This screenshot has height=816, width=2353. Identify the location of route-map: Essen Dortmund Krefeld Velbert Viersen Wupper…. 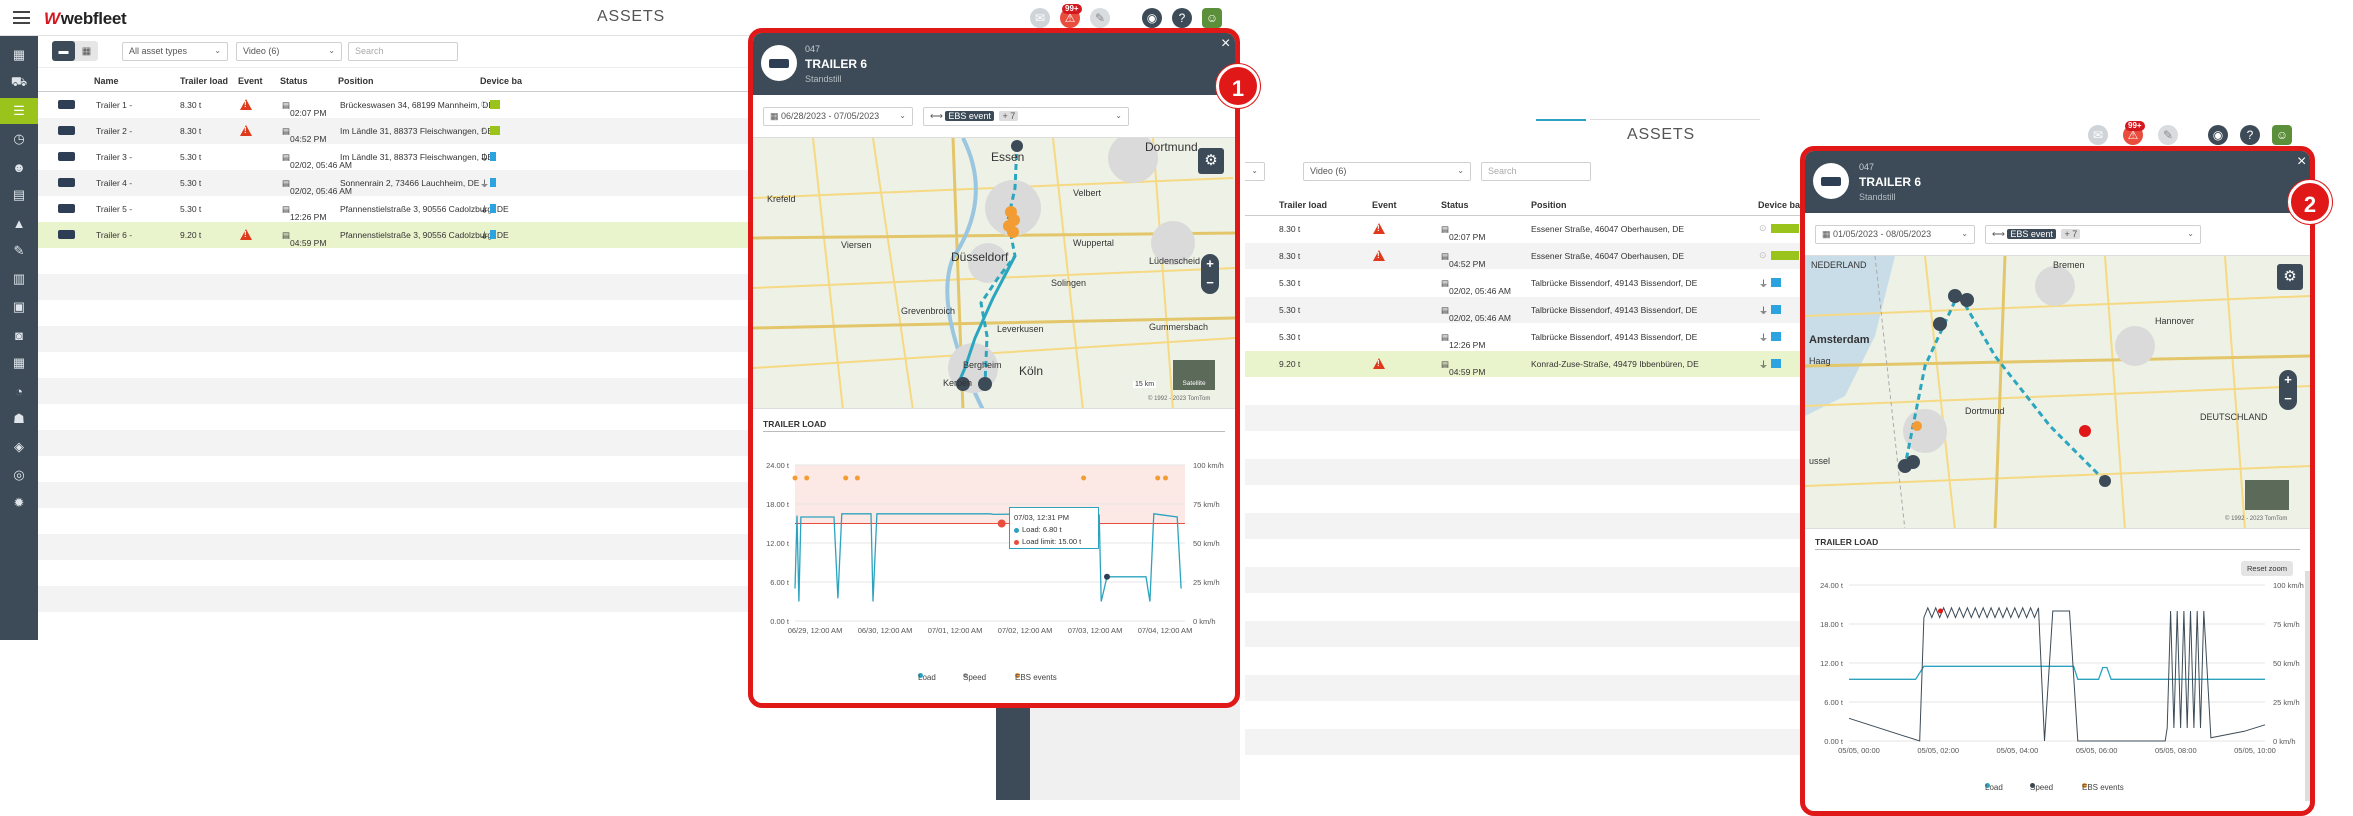
(994, 273).